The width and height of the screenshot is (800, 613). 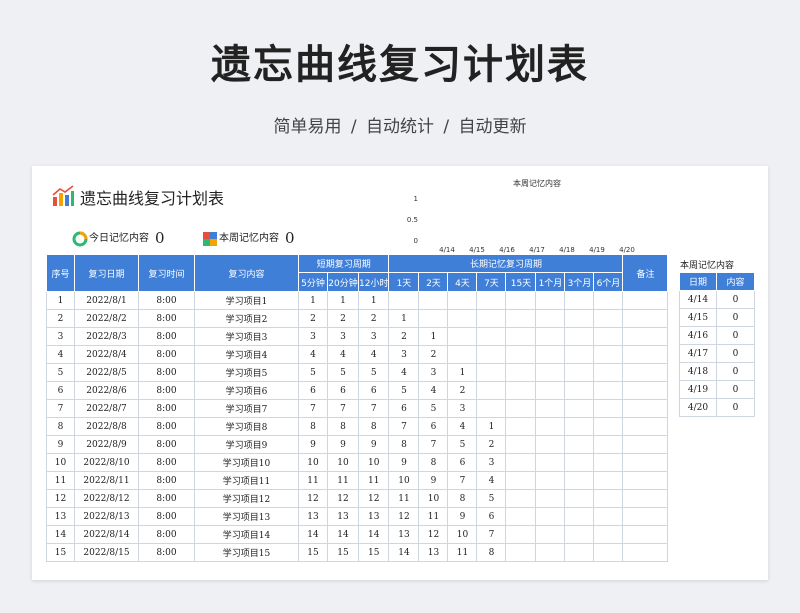 I want to click on cell-seq: 6, so click(x=60, y=390).